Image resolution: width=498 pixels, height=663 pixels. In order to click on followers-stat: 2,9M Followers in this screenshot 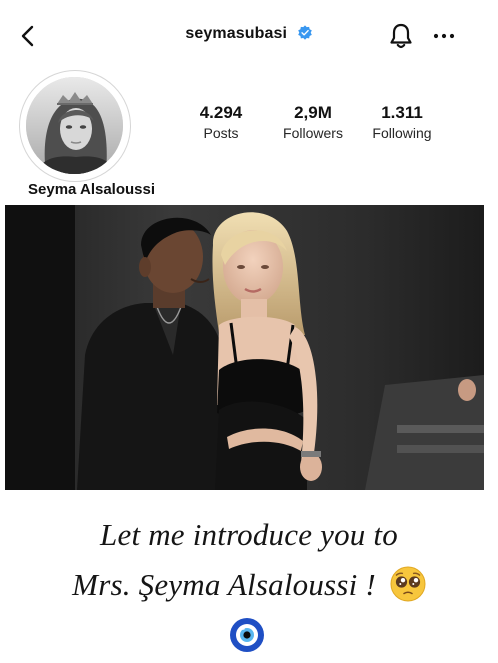, I will do `click(313, 123)`.